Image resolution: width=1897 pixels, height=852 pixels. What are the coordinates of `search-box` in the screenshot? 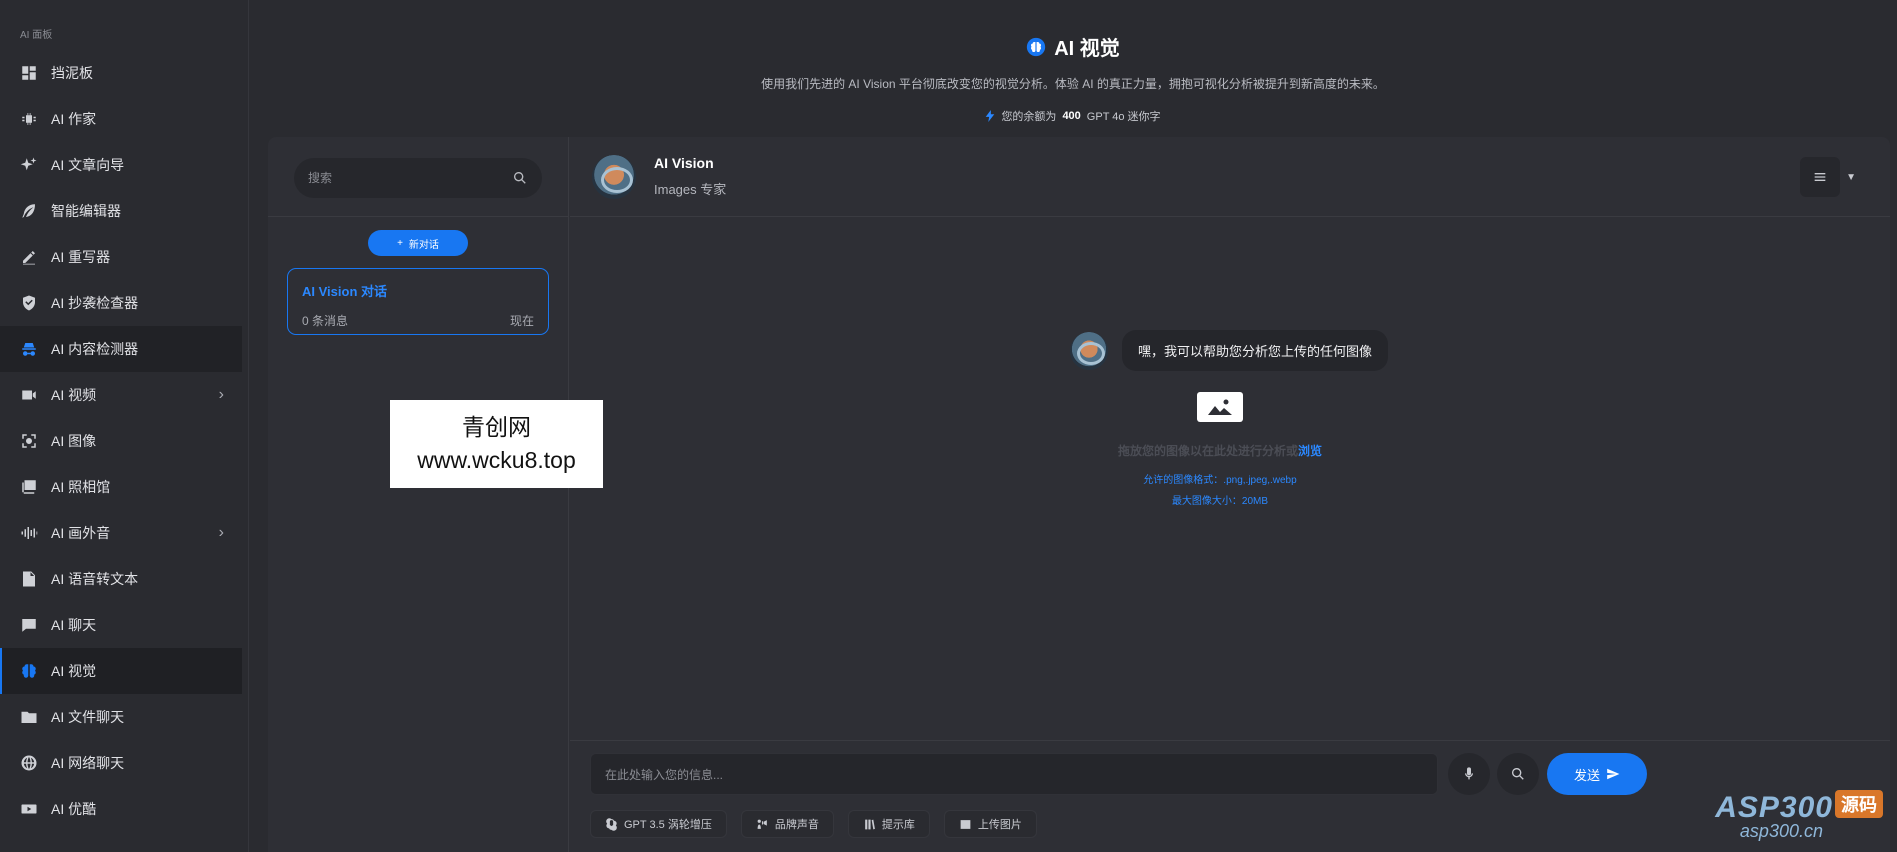 It's located at (418, 178).